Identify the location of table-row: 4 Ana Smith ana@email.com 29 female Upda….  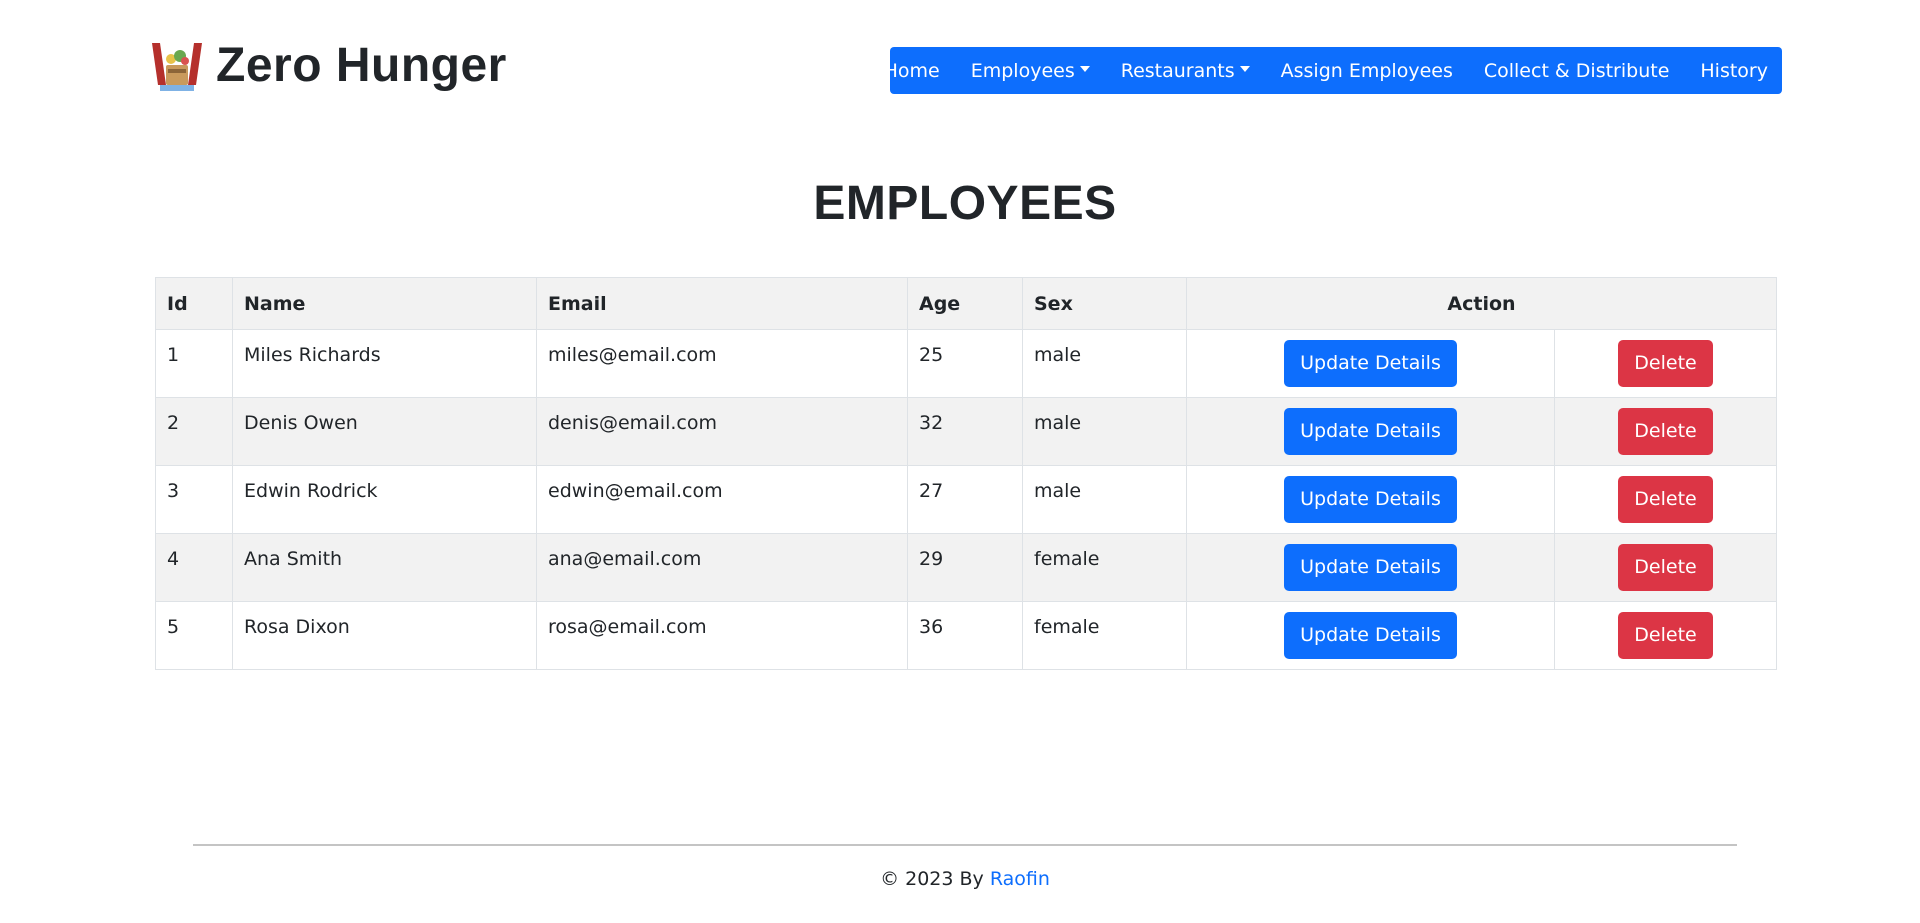
(966, 567).